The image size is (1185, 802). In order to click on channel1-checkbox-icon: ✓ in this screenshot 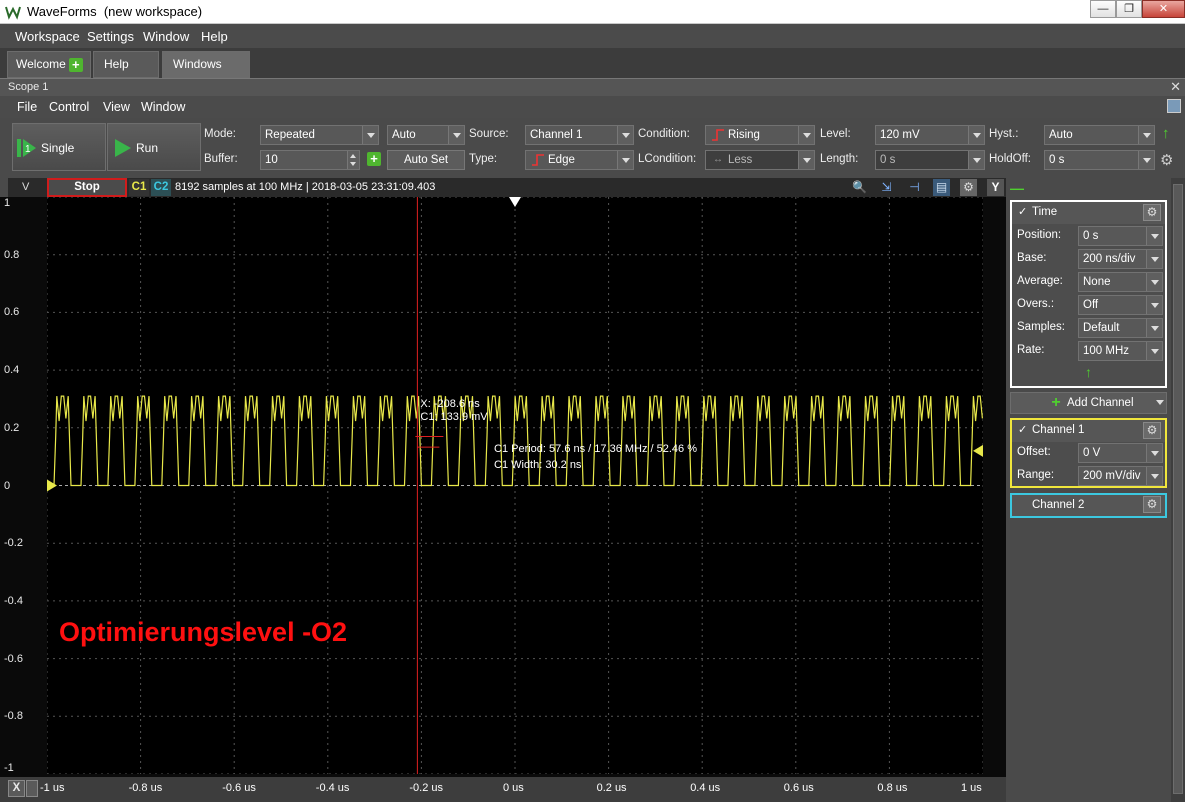, I will do `click(1022, 429)`.